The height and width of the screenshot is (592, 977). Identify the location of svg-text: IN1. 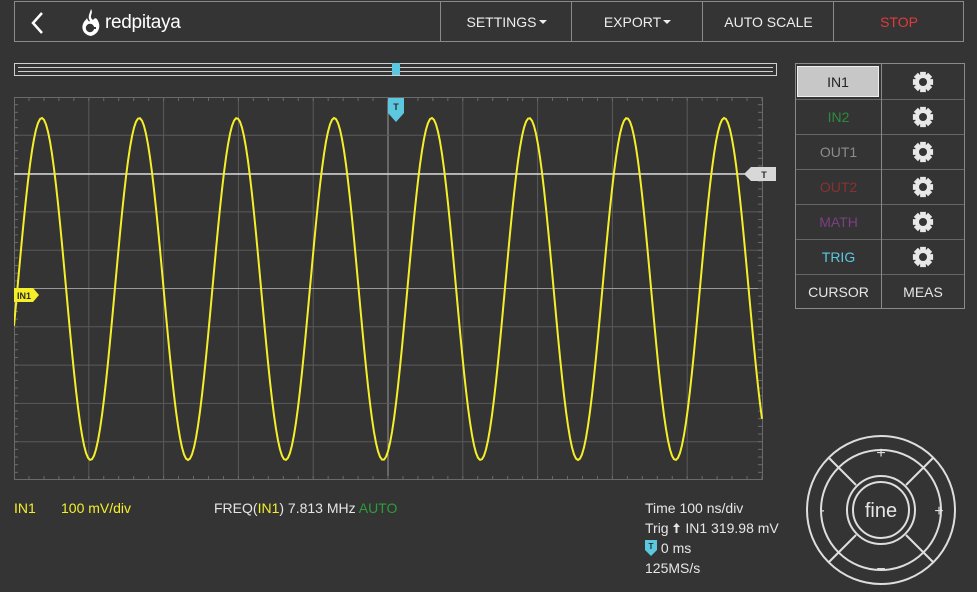
(24, 296).